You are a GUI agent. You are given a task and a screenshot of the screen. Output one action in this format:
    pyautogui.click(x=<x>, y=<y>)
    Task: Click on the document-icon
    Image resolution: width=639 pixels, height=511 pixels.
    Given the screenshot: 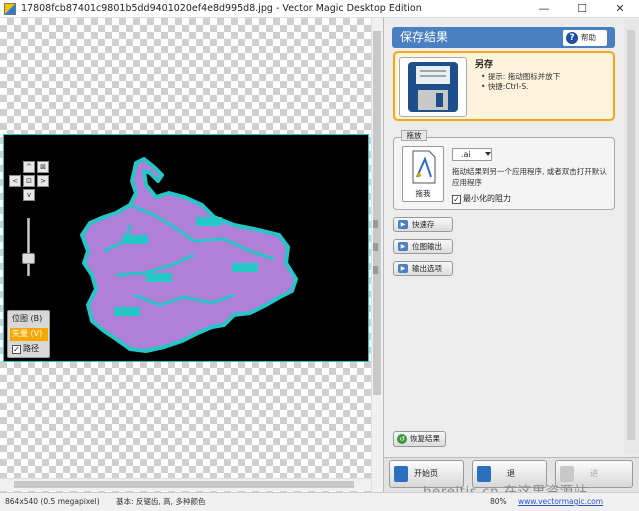 What is the action you would take?
    pyautogui.click(x=424, y=167)
    